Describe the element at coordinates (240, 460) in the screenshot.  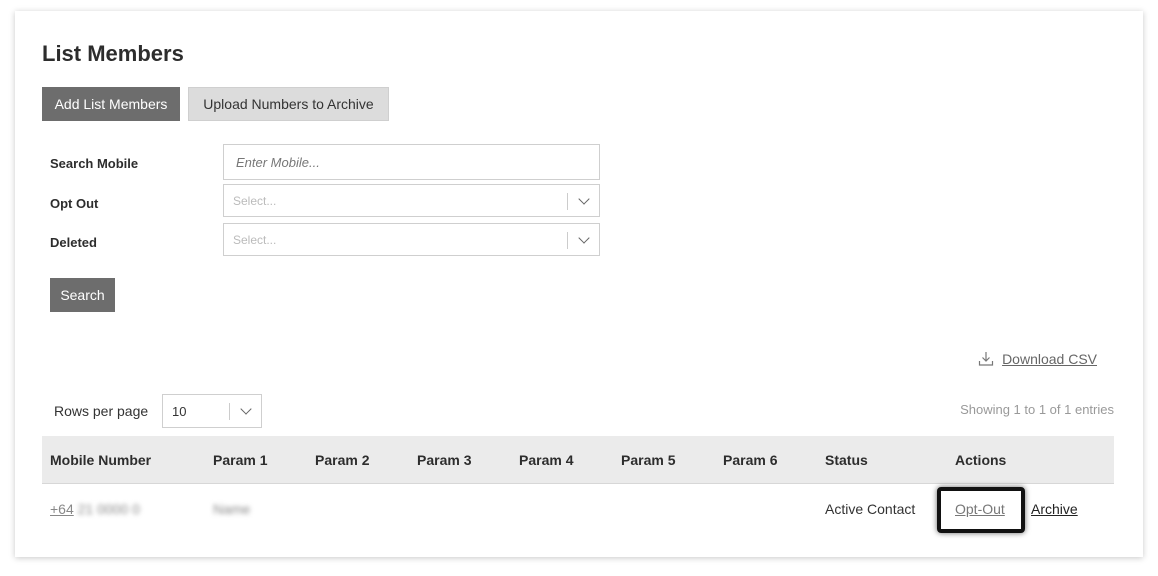
I see `header-param-1: Param 1` at that location.